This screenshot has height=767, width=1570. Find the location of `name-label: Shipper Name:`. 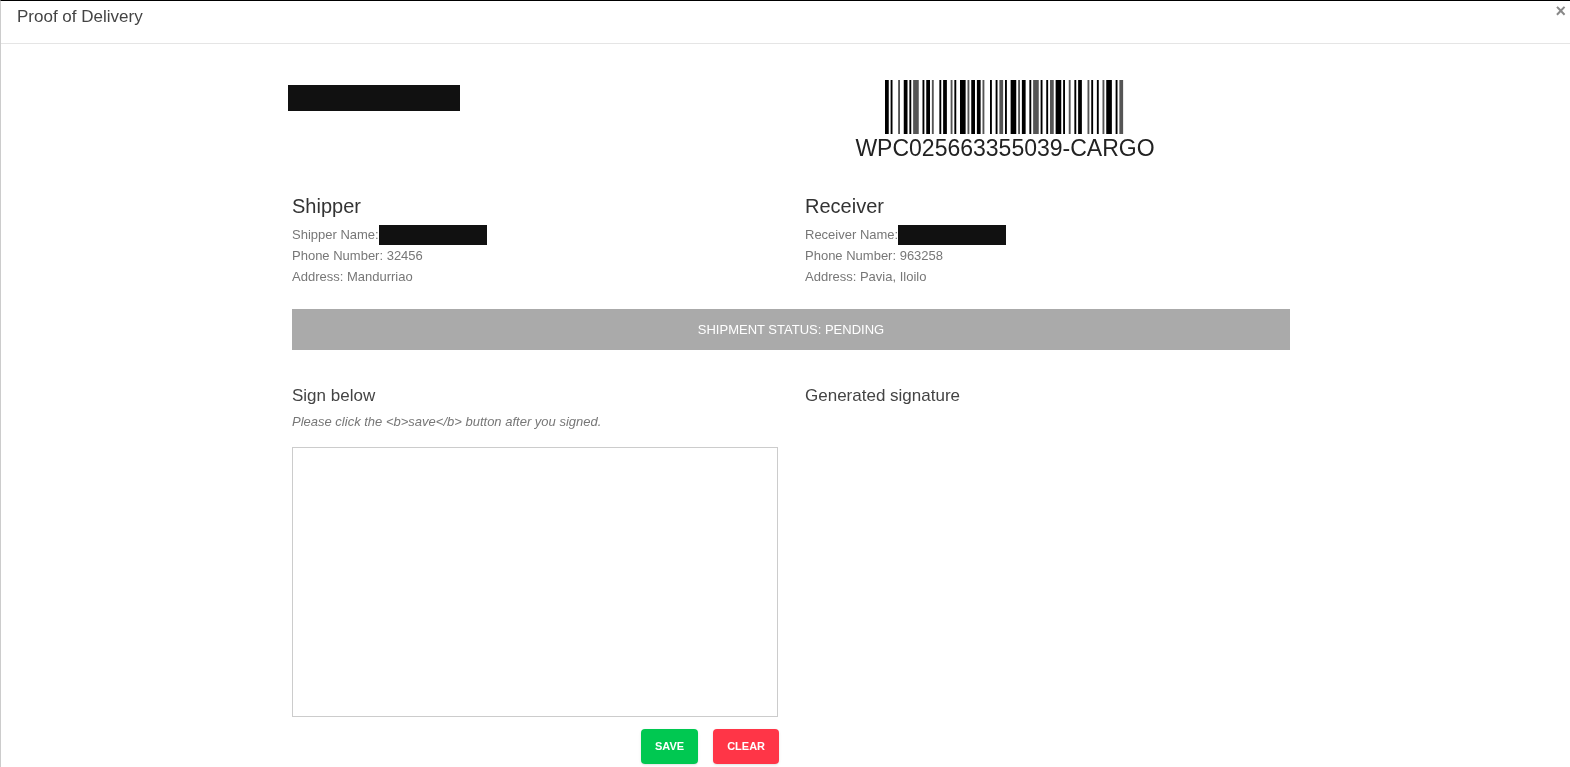

name-label: Shipper Name: is located at coordinates (335, 235).